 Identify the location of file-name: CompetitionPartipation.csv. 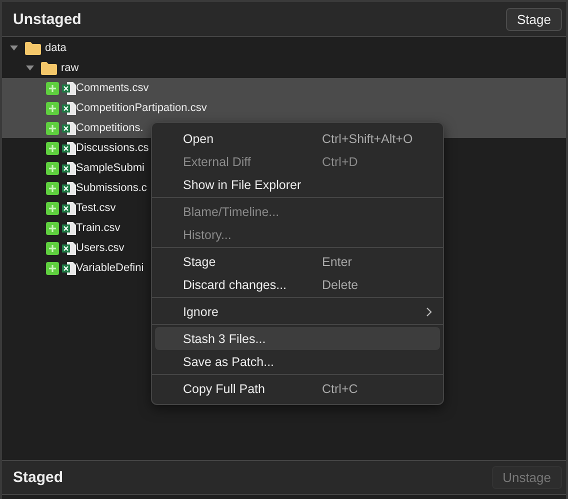
(141, 108).